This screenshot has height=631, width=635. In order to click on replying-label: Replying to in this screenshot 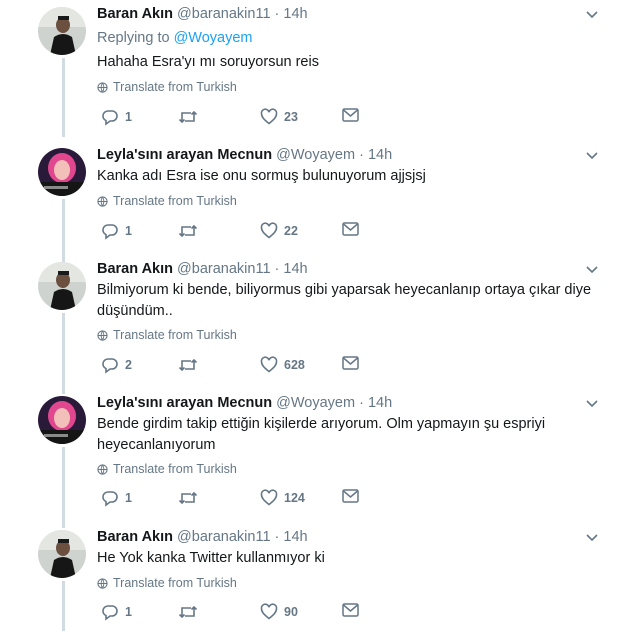, I will do `click(133, 38)`.